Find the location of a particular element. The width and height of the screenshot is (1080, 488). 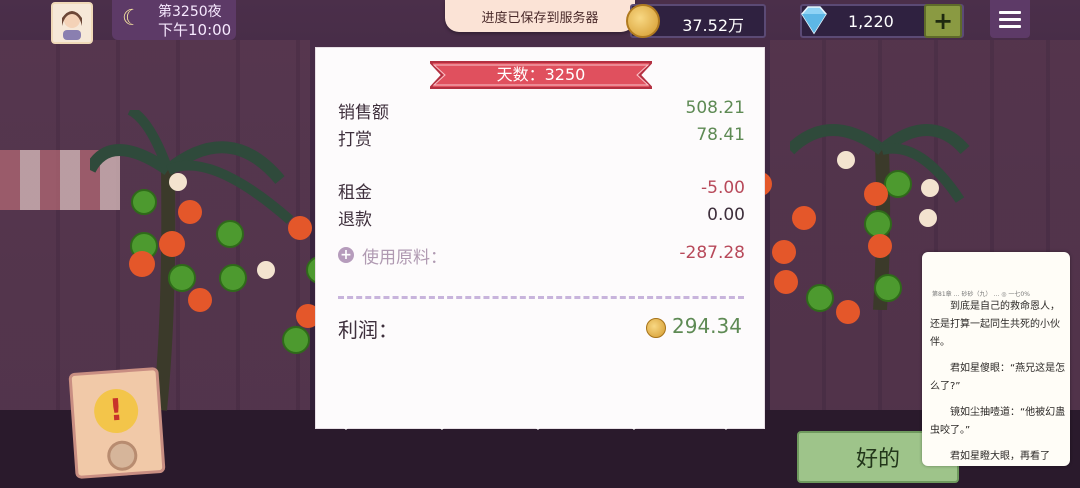

moon-icon: ☾ is located at coordinates (132, 18).